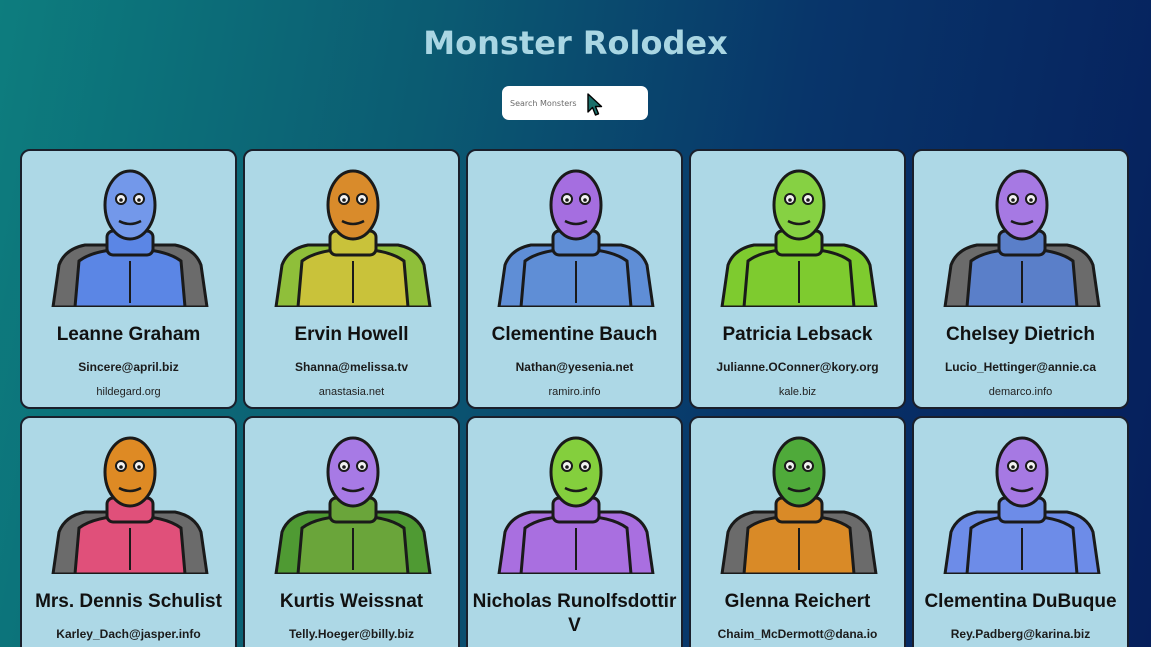 This screenshot has width=1151, height=647. I want to click on monster-name: Glenna Reichert, so click(797, 601).